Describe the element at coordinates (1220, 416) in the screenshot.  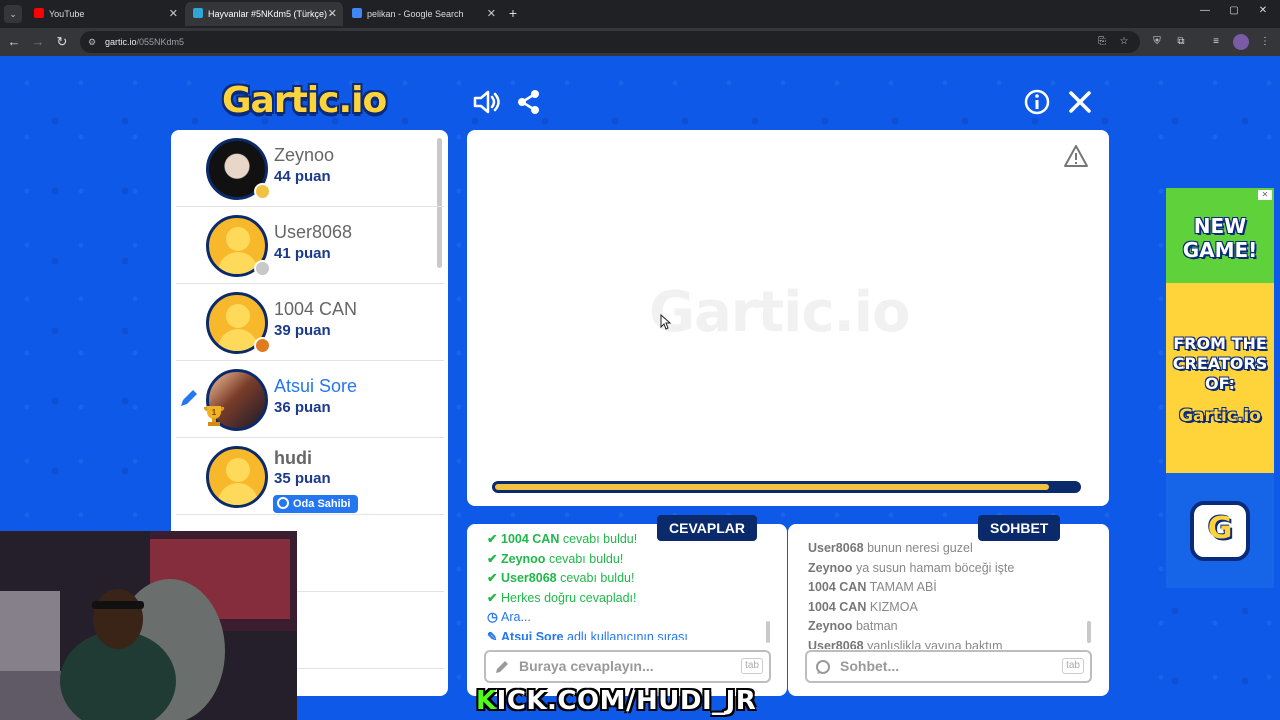
I see `ad-logo: Gartic.io` at that location.